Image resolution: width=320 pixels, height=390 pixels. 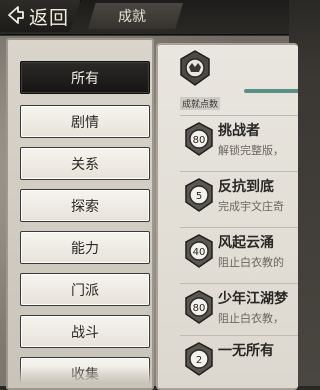 I want to click on achievement-item: 5 反抗到底 完成宇文庄奇, so click(x=239, y=194).